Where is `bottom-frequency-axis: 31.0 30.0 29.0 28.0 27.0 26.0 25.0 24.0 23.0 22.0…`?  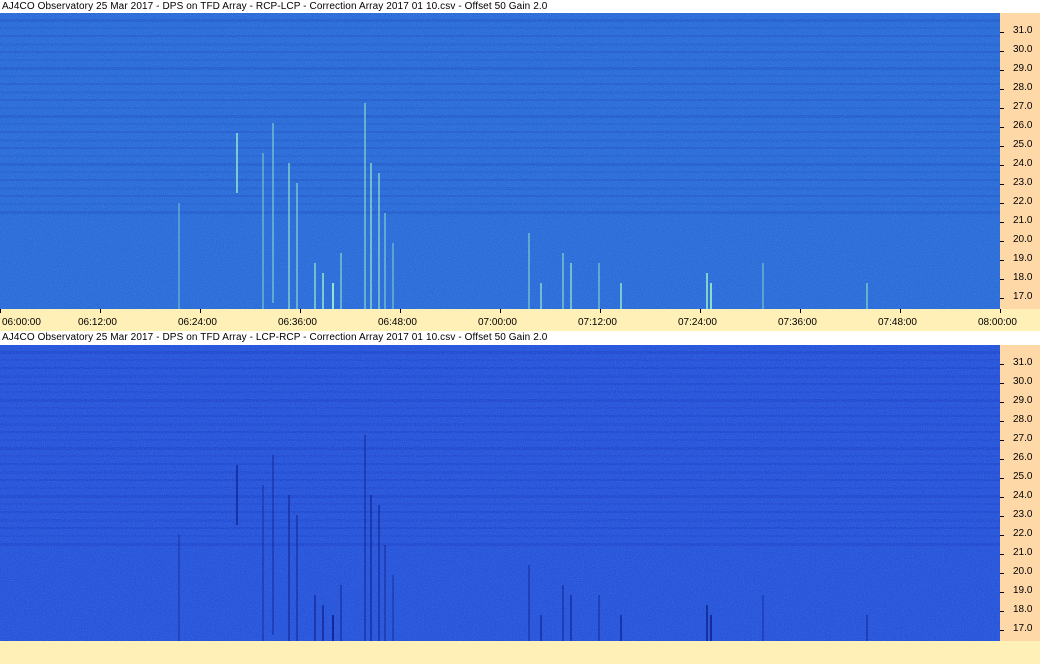
bottom-frequency-axis: 31.0 30.0 29.0 28.0 27.0 26.0 25.0 24.0 23.0 22.0… is located at coordinates (1020, 493).